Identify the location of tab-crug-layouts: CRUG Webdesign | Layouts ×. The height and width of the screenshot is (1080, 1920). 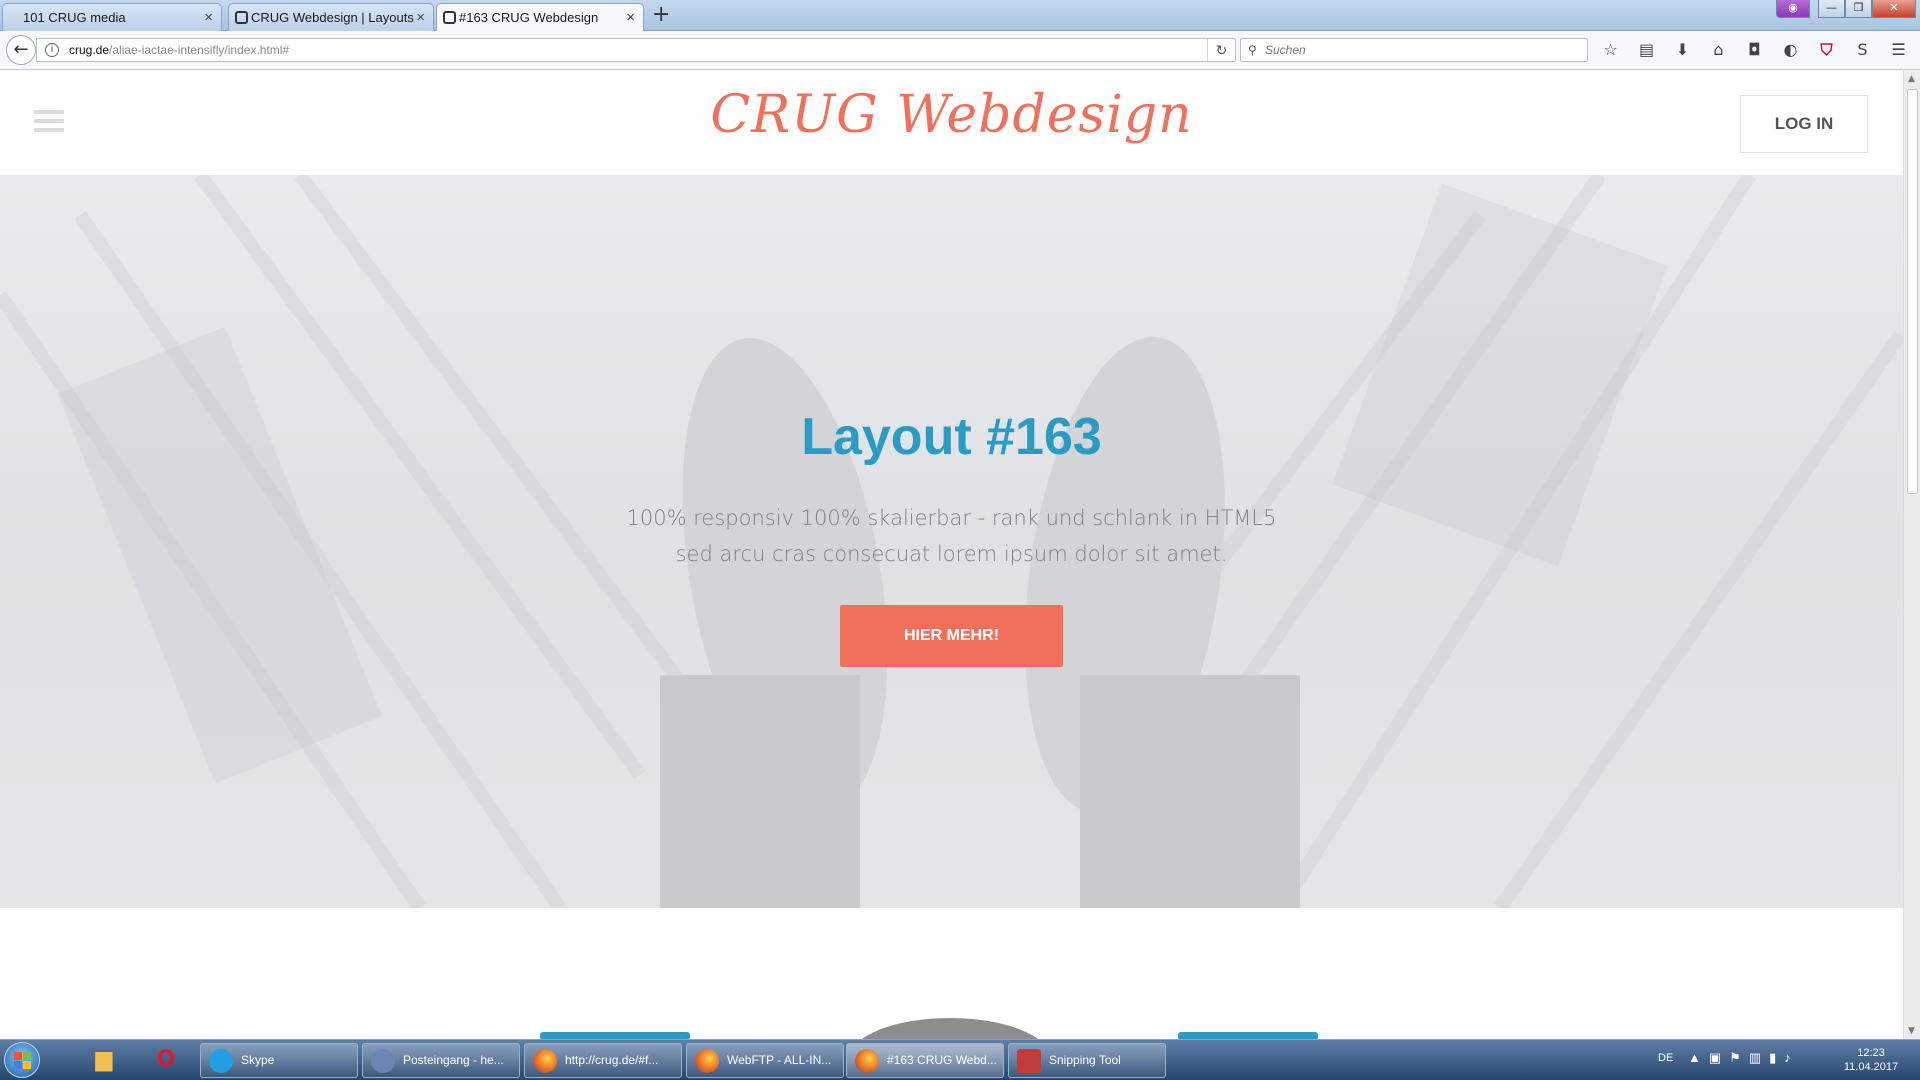
(331, 17).